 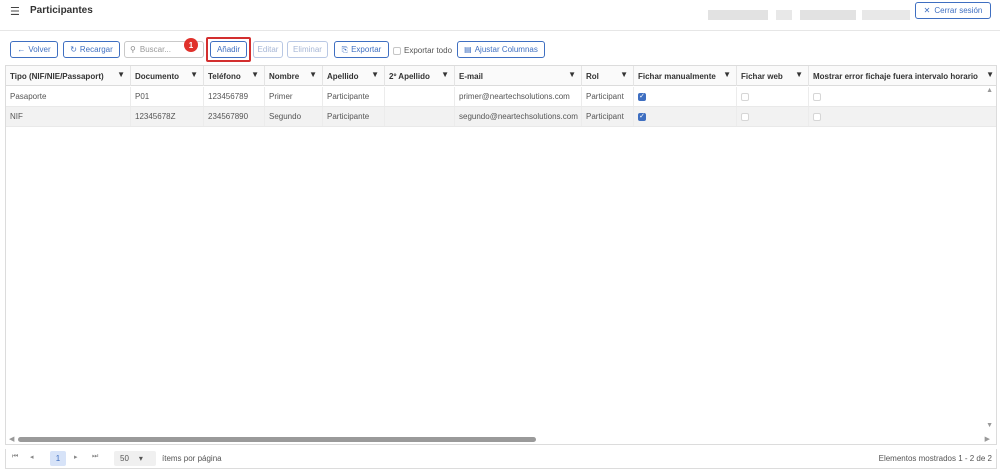 What do you see at coordinates (277, 439) in the screenshot?
I see `horizontal-scroll-thumb` at bounding box center [277, 439].